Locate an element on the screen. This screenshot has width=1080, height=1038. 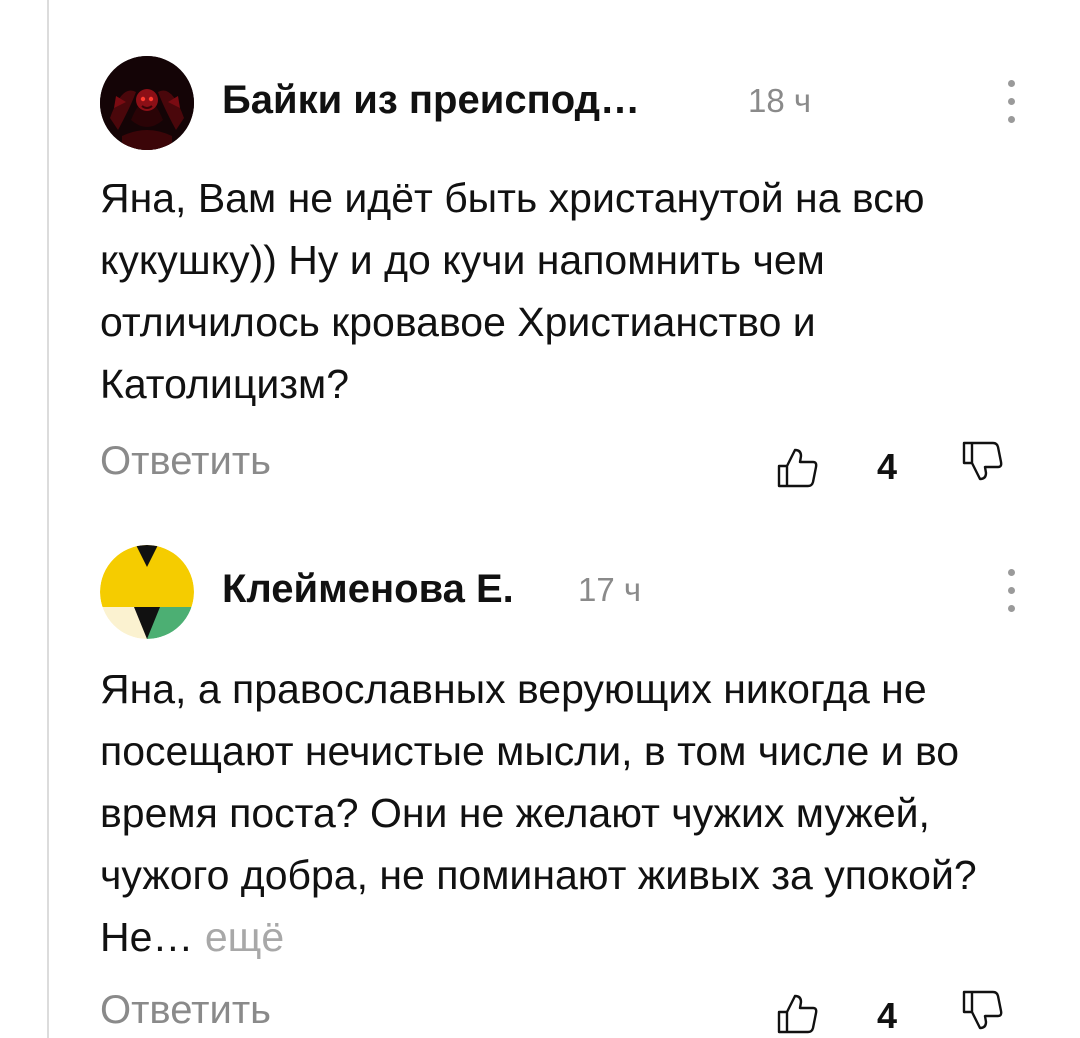
thread-line is located at coordinates (48, 519).